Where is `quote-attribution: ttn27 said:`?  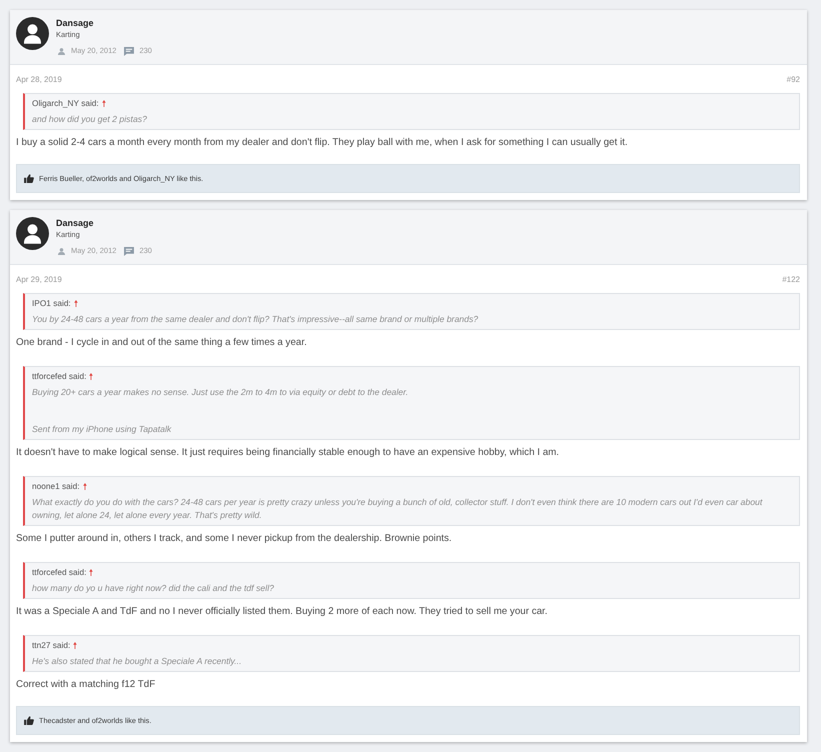
quote-attribution: ttn27 said: is located at coordinates (51, 645).